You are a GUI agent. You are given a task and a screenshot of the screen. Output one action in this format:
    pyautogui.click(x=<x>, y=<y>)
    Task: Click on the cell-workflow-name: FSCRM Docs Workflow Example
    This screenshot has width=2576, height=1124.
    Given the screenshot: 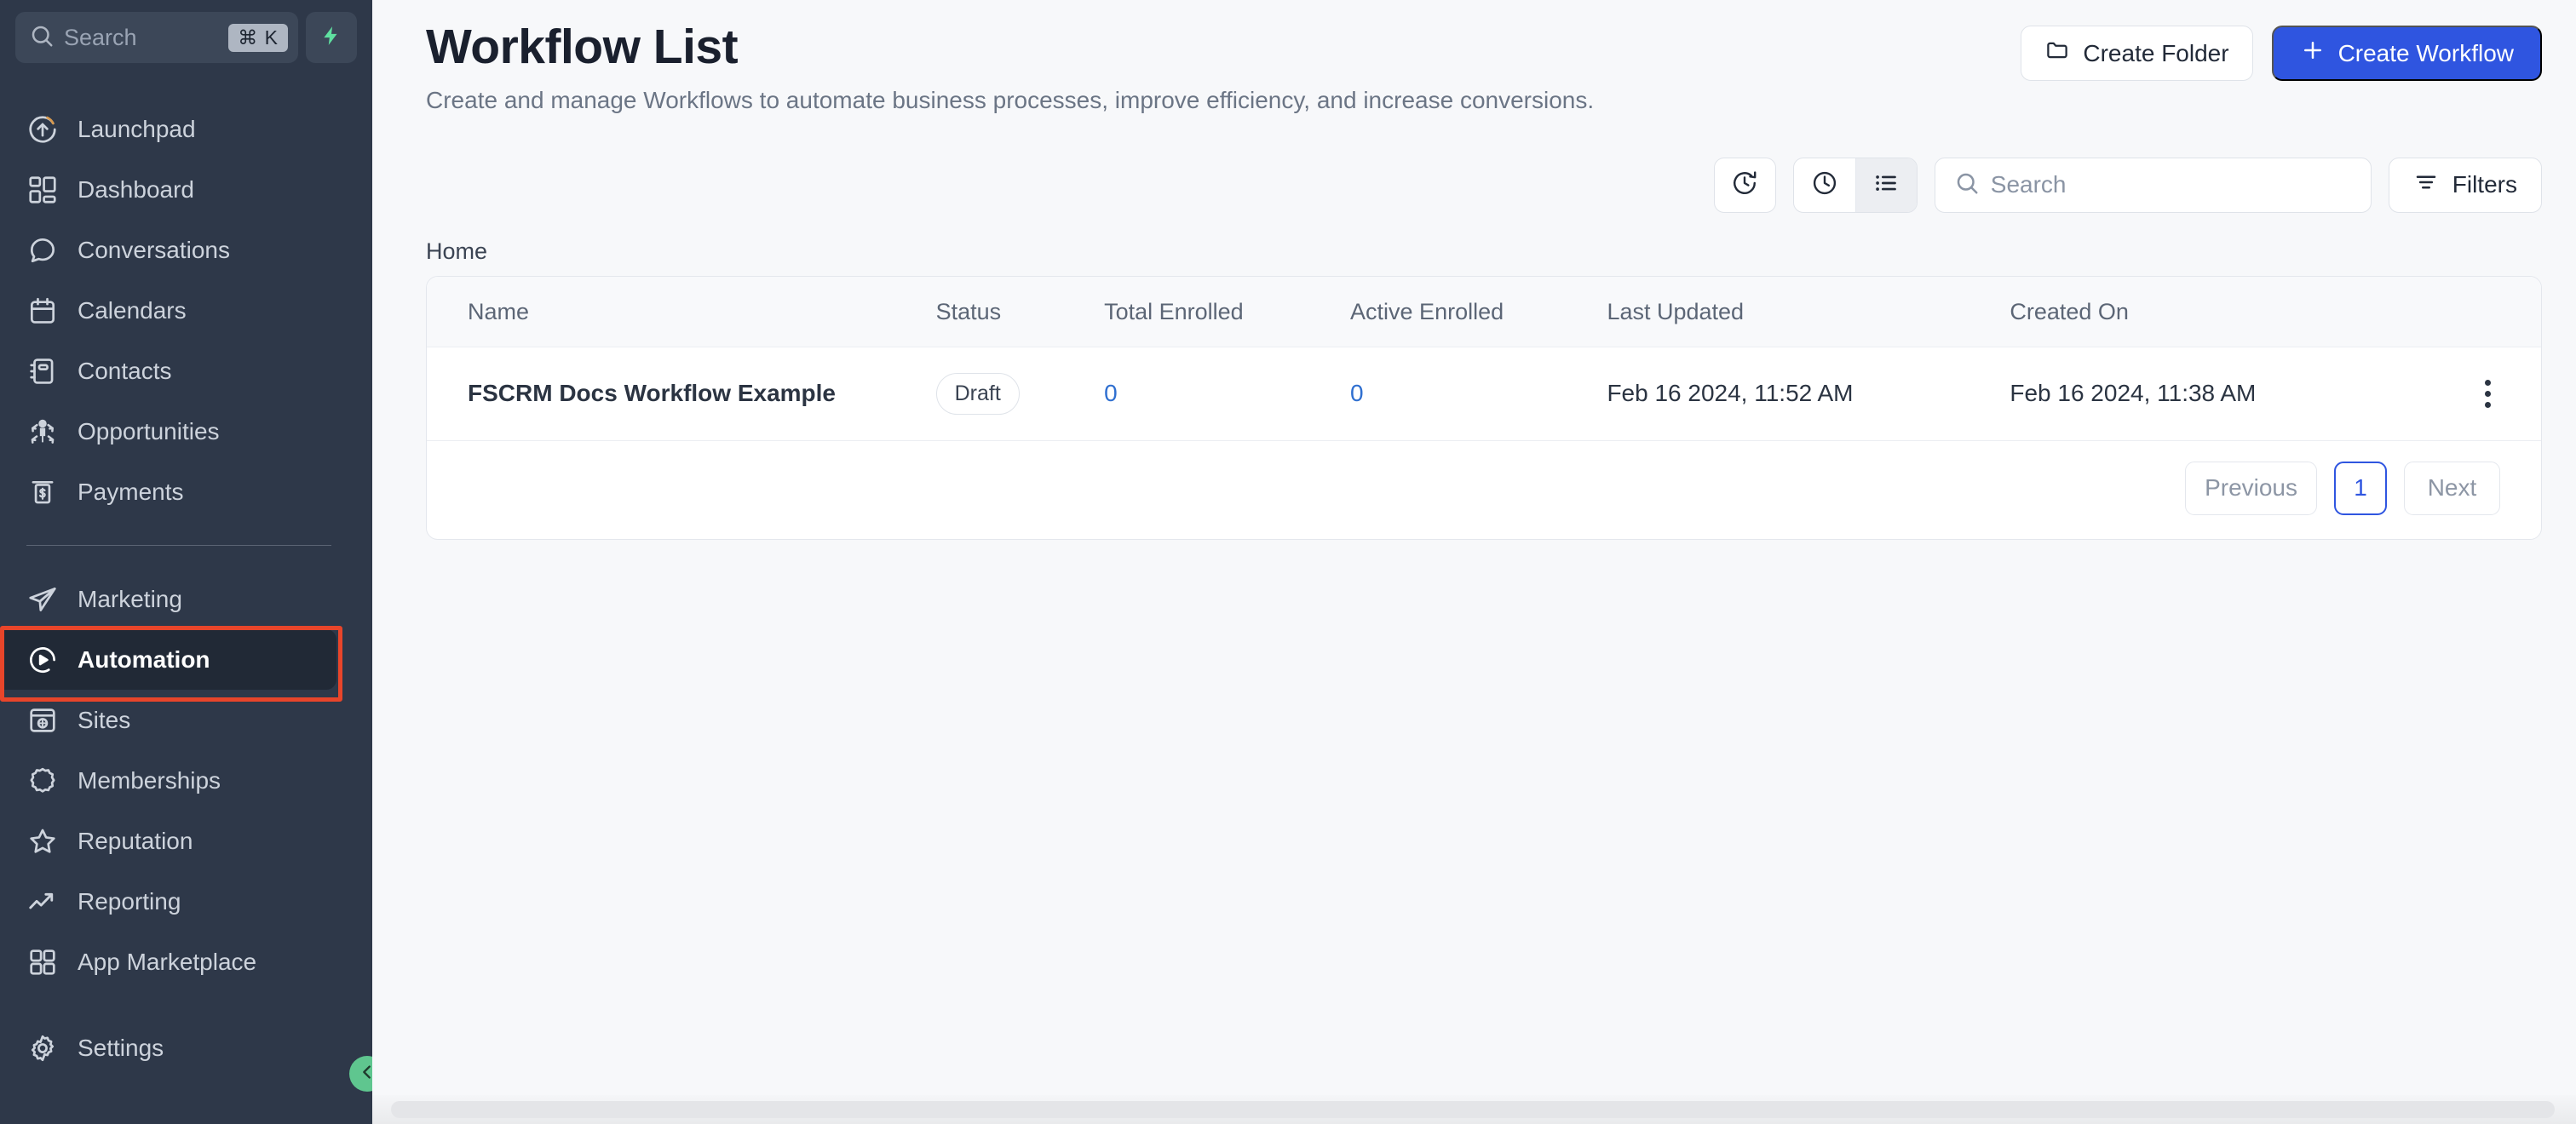 What is the action you would take?
    pyautogui.click(x=682, y=394)
    